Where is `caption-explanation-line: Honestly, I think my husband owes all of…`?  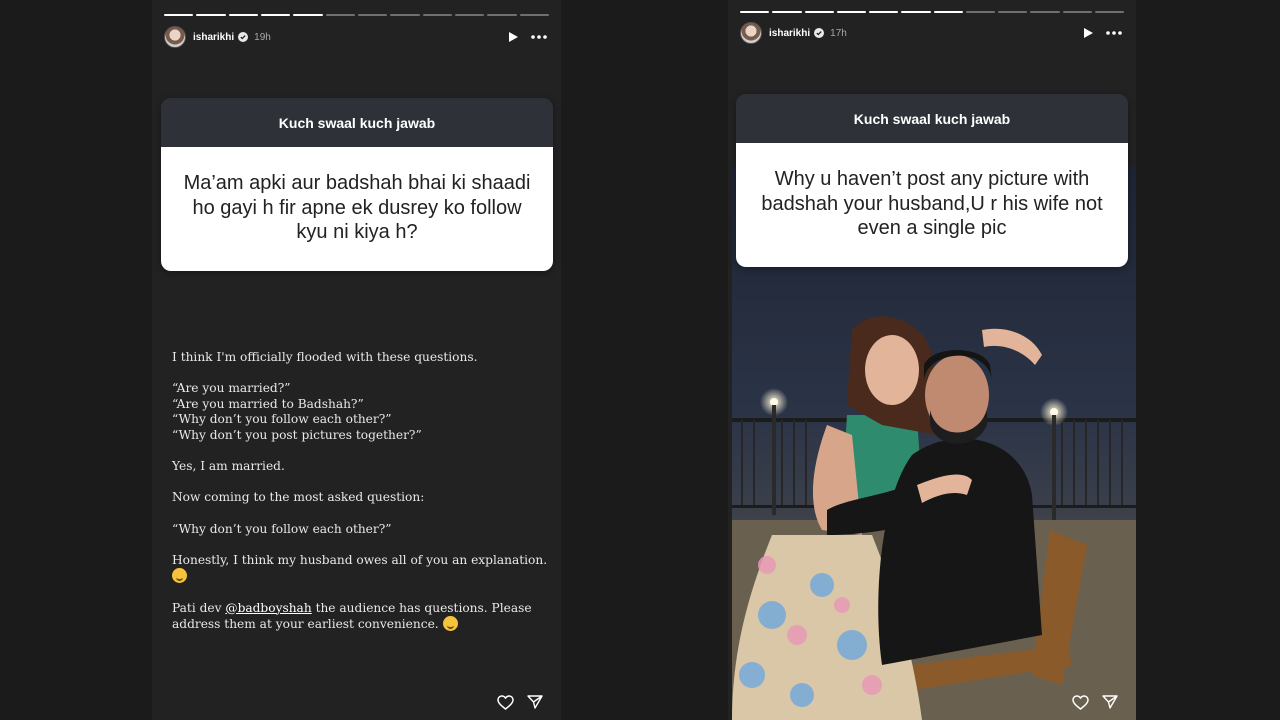 caption-explanation-line: Honestly, I think my husband owes all of… is located at coordinates (364, 569).